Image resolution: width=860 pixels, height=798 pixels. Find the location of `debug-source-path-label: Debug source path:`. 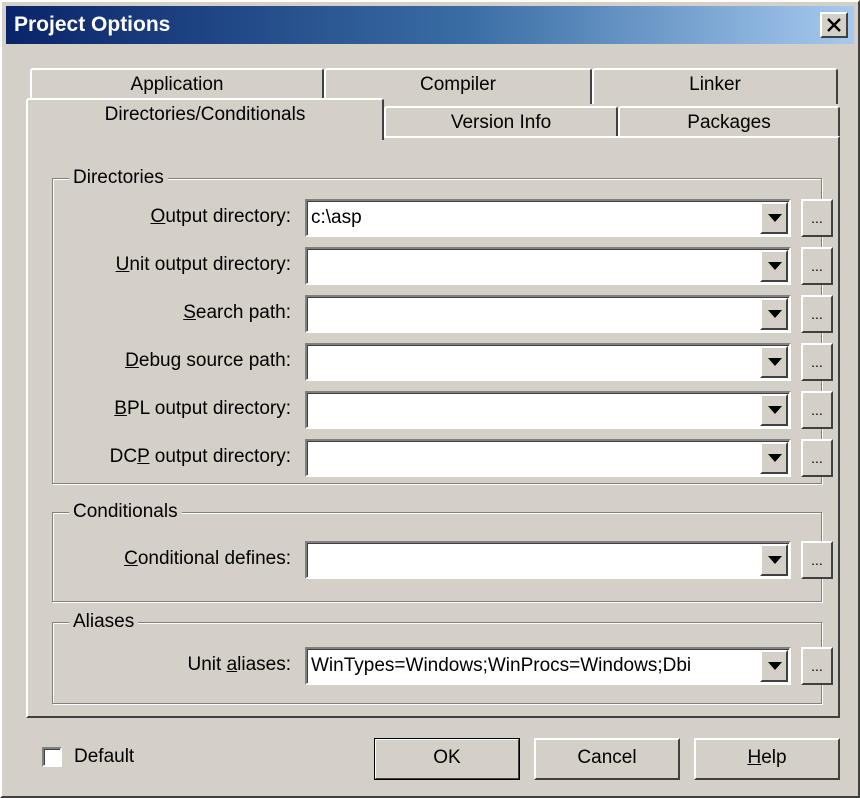

debug-source-path-label: Debug source path: is located at coordinates (208, 360).